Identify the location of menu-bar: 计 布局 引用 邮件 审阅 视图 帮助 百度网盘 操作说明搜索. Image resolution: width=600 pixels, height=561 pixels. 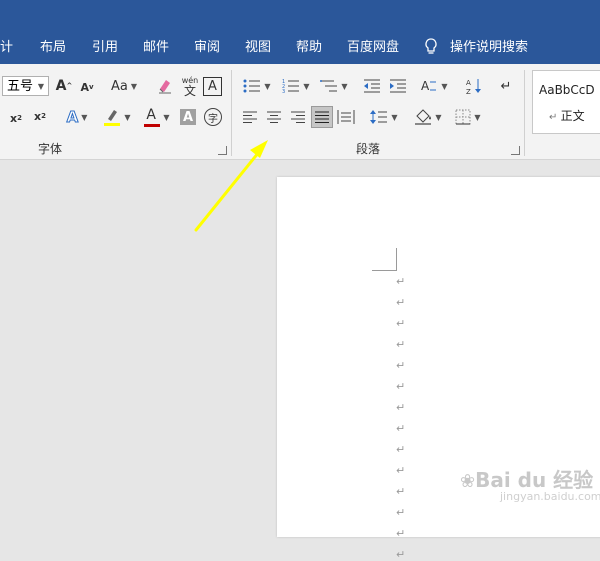
(300, 32).